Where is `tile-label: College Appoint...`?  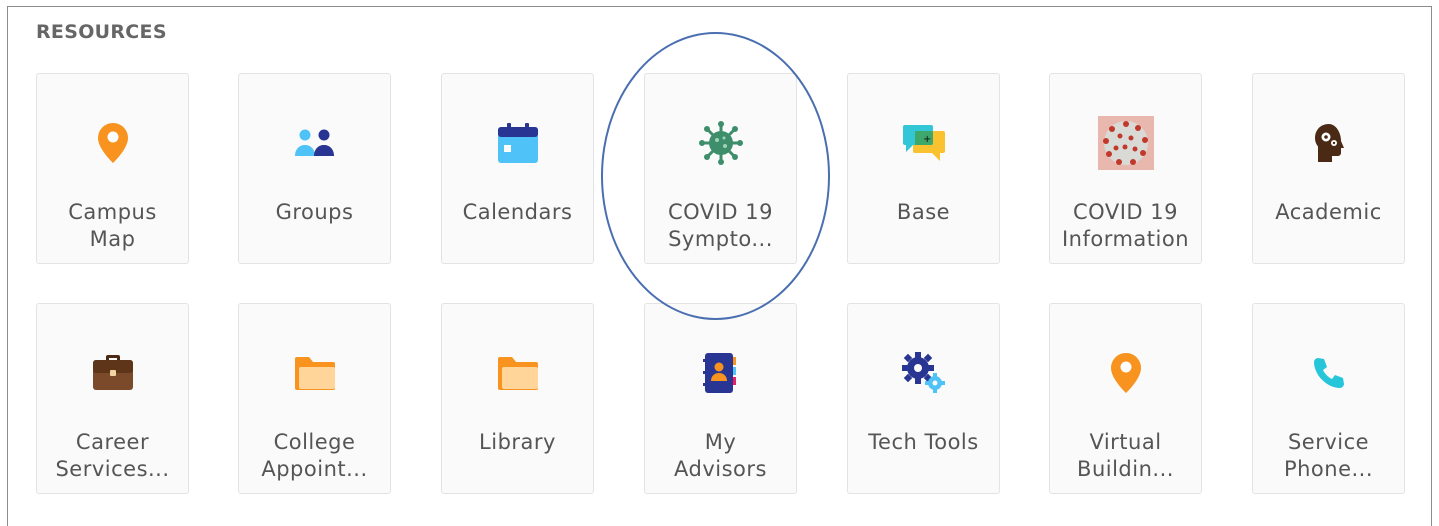 tile-label: College Appoint... is located at coordinates (314, 455).